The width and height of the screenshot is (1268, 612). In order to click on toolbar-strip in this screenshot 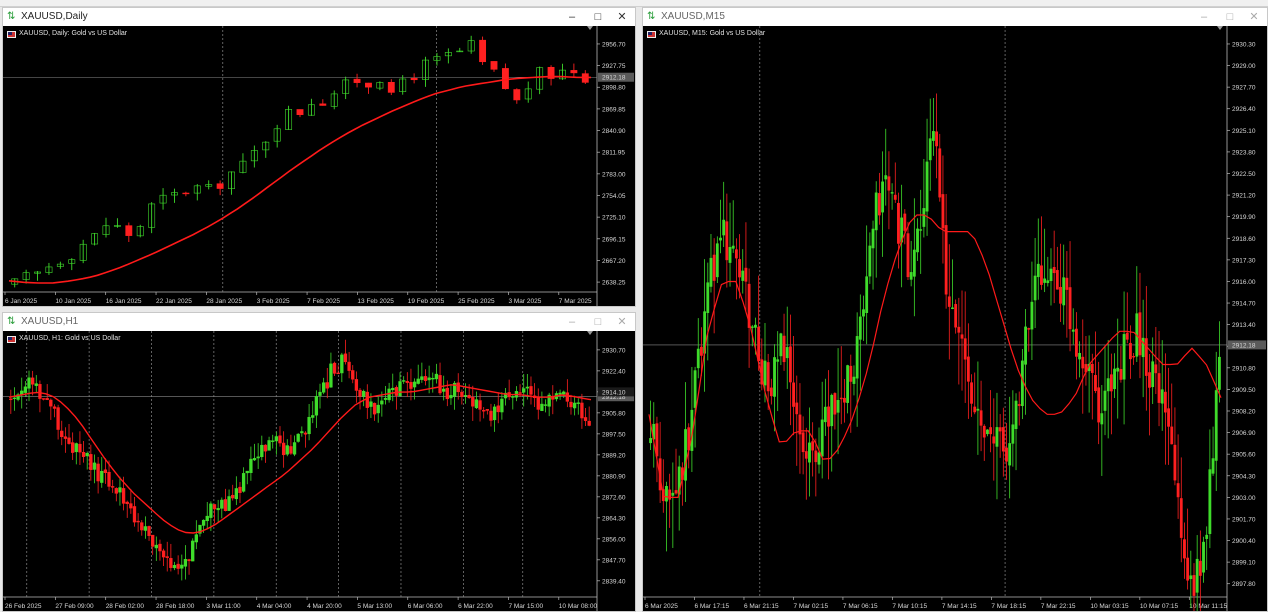, I will do `click(634, 3)`.